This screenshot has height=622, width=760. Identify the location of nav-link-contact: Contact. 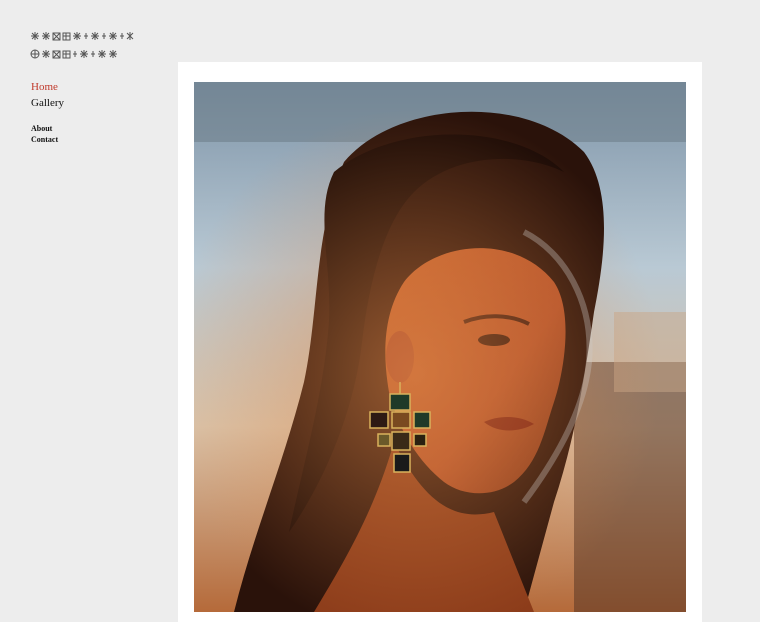
(44, 139).